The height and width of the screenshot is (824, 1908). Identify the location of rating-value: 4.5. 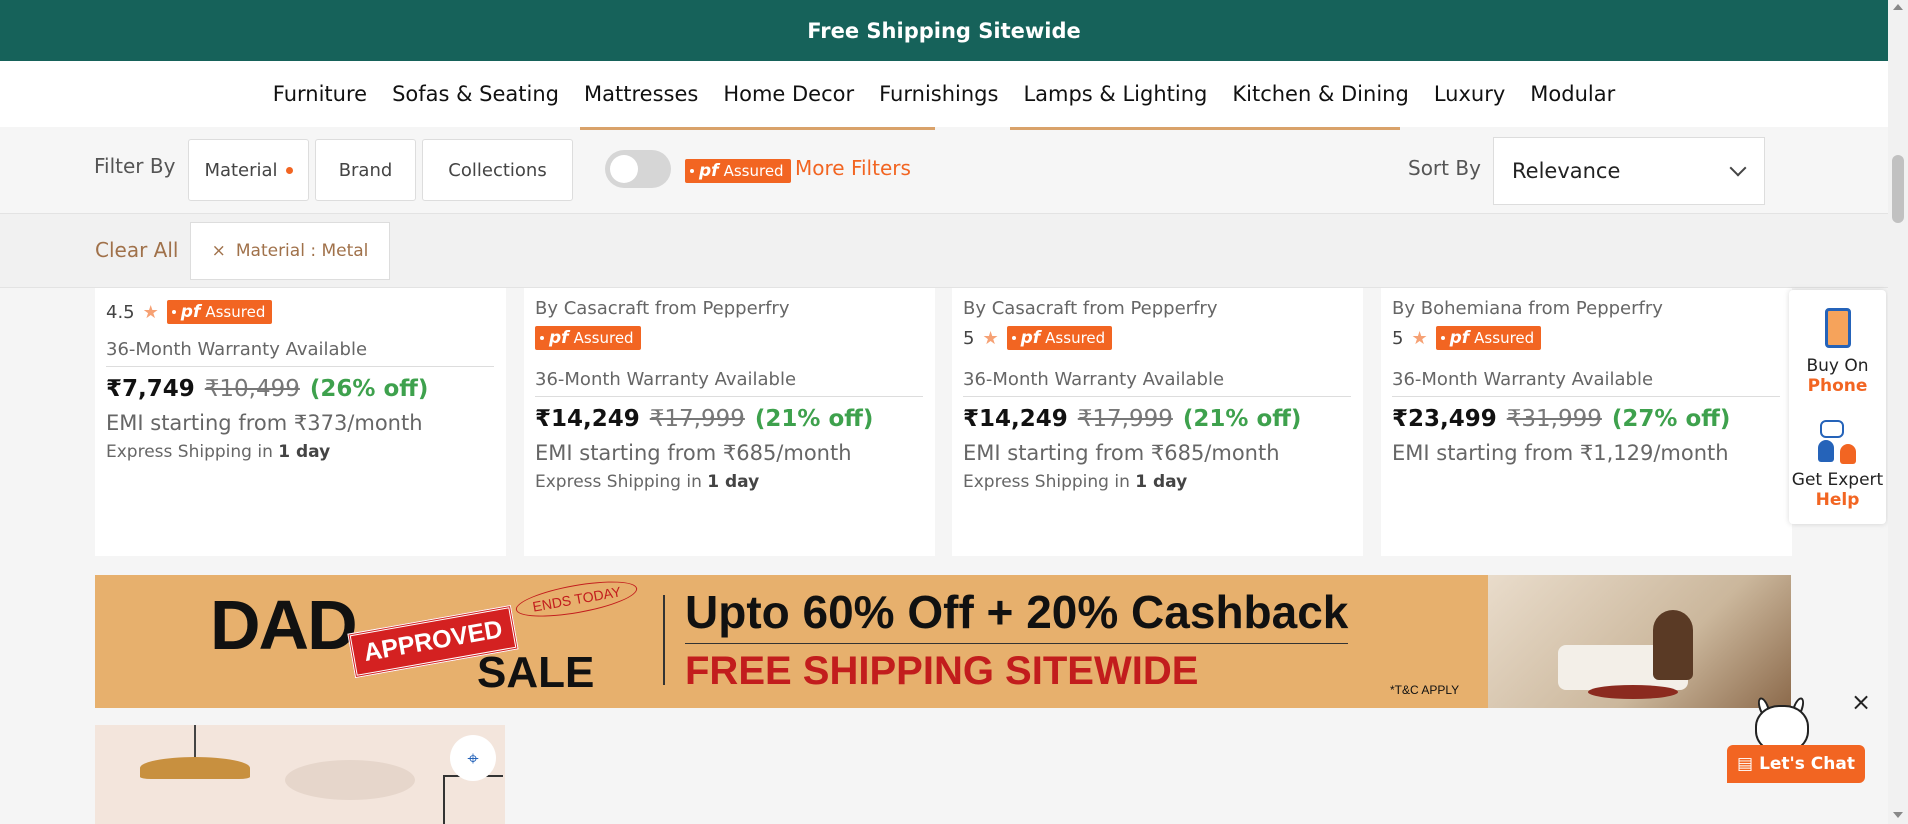
(120, 312).